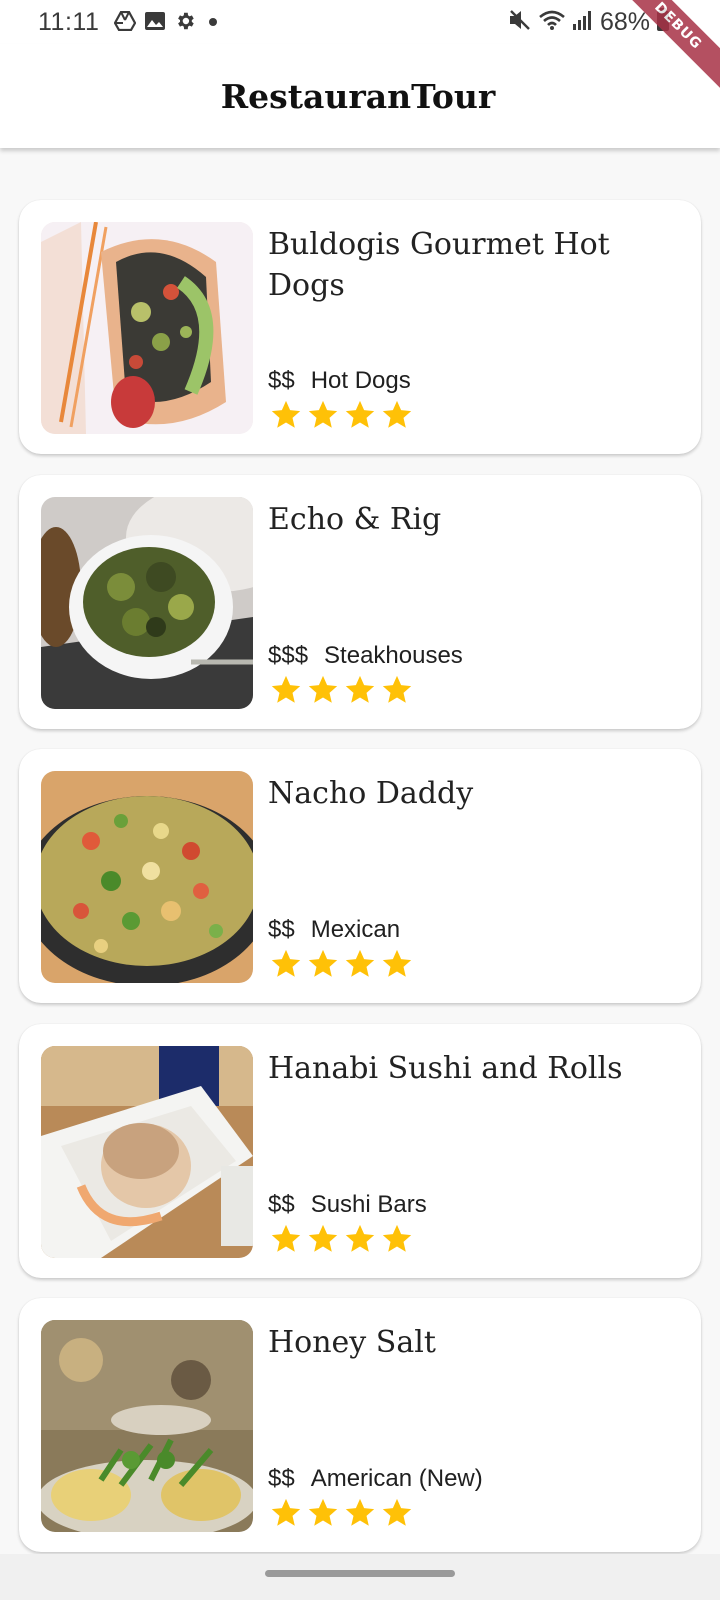 This screenshot has width=720, height=1600. I want to click on settings-icon, so click(185, 21).